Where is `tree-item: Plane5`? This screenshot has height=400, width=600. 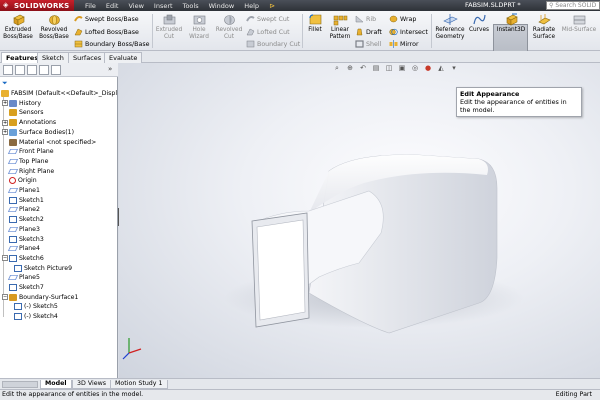 tree-item: Plane5 is located at coordinates (21, 277).